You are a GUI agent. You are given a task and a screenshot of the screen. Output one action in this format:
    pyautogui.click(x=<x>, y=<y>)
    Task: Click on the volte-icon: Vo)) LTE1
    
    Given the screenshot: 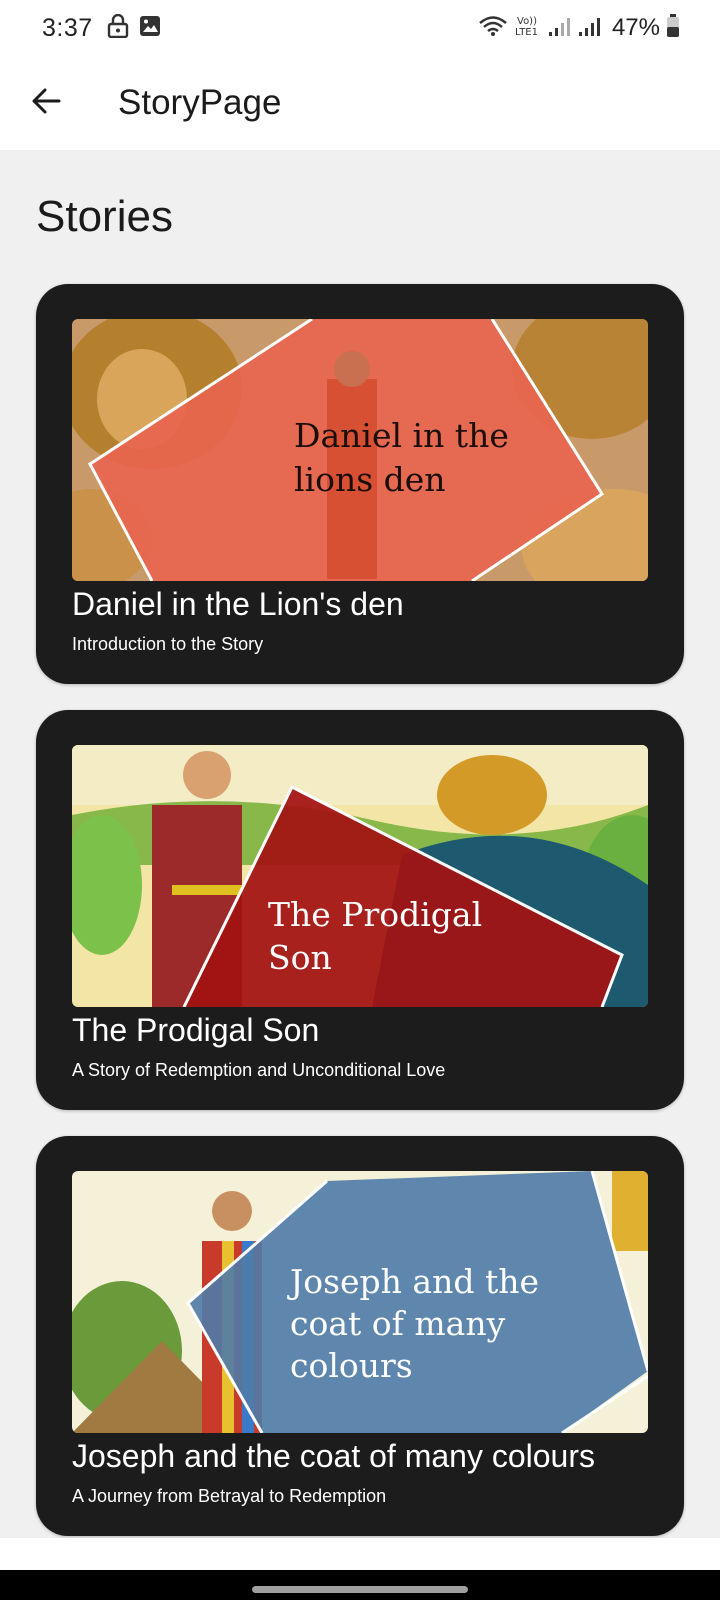 What is the action you would take?
    pyautogui.click(x=528, y=28)
    